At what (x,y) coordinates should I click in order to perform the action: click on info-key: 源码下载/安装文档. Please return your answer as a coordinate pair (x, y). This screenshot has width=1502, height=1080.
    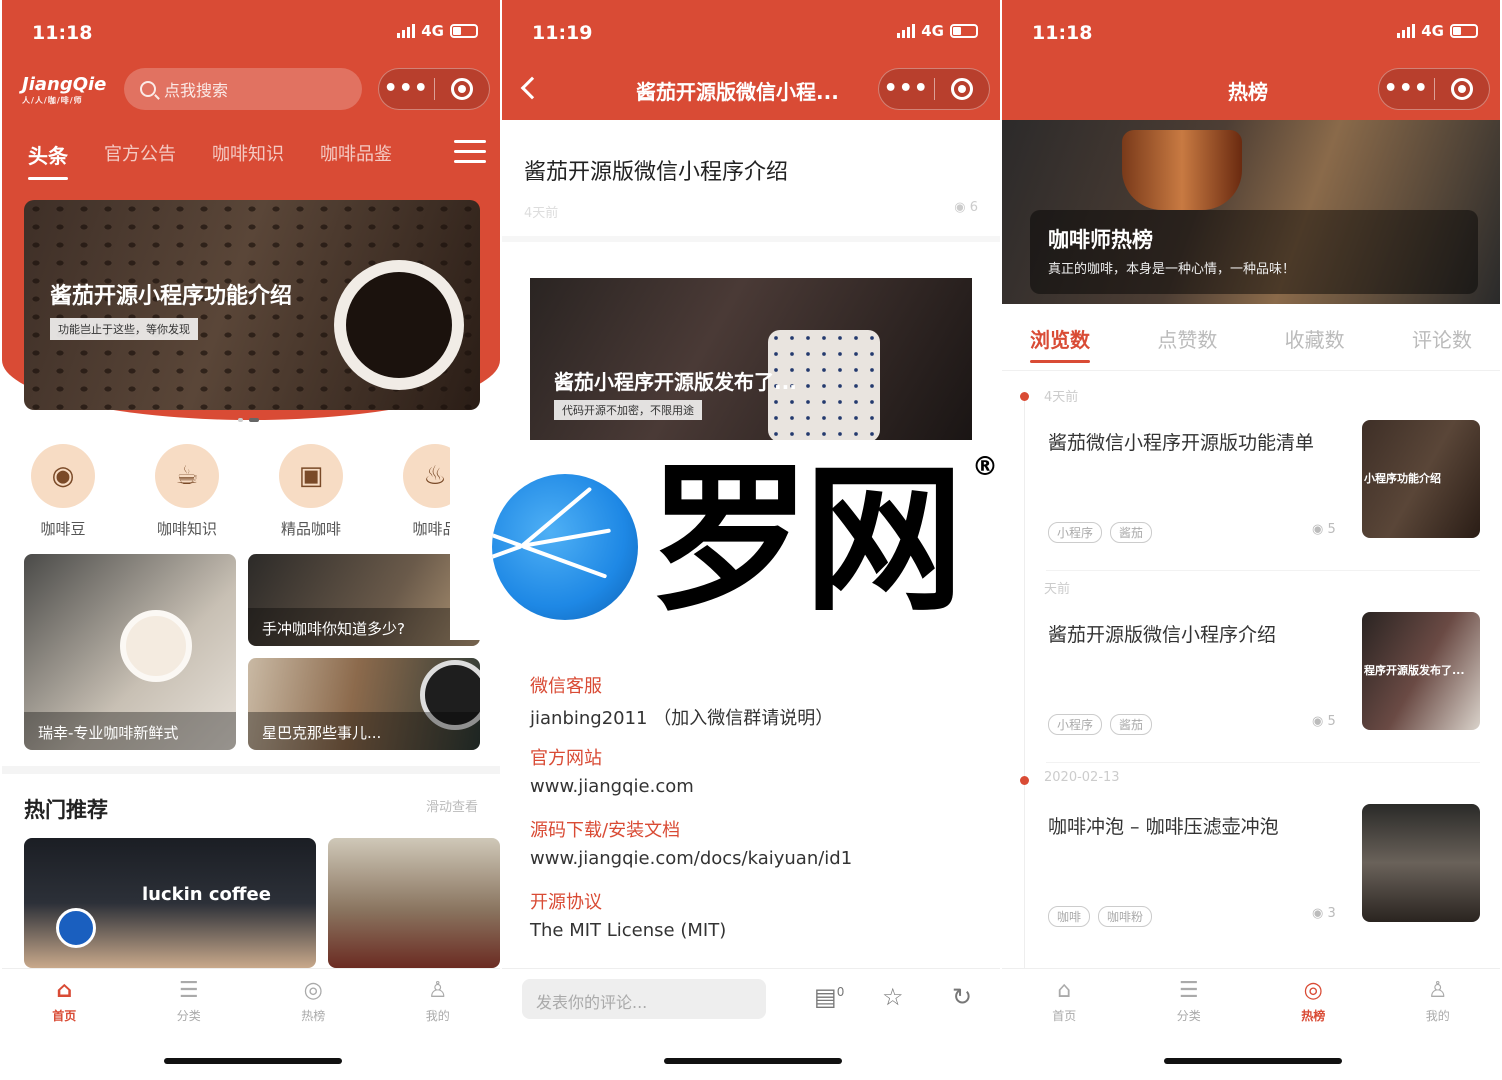
    Looking at the image, I should click on (605, 830).